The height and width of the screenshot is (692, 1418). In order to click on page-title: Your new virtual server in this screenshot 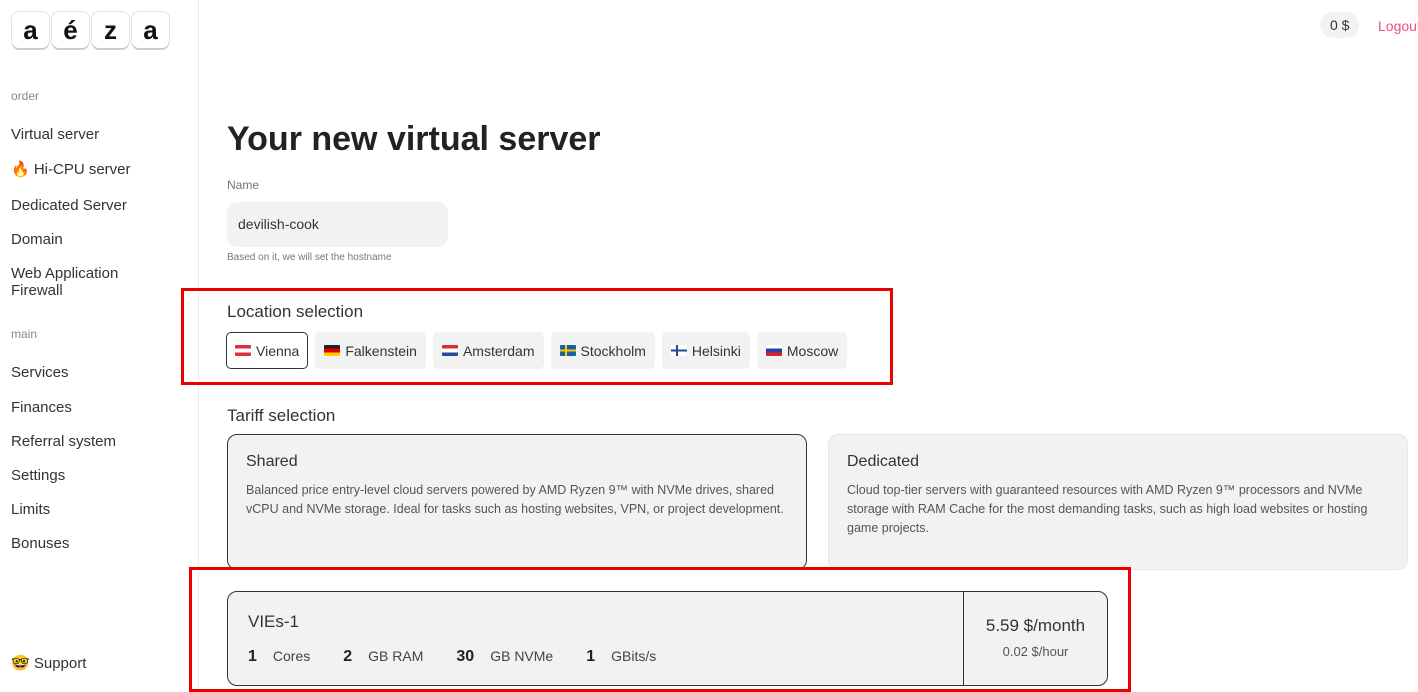, I will do `click(414, 139)`.